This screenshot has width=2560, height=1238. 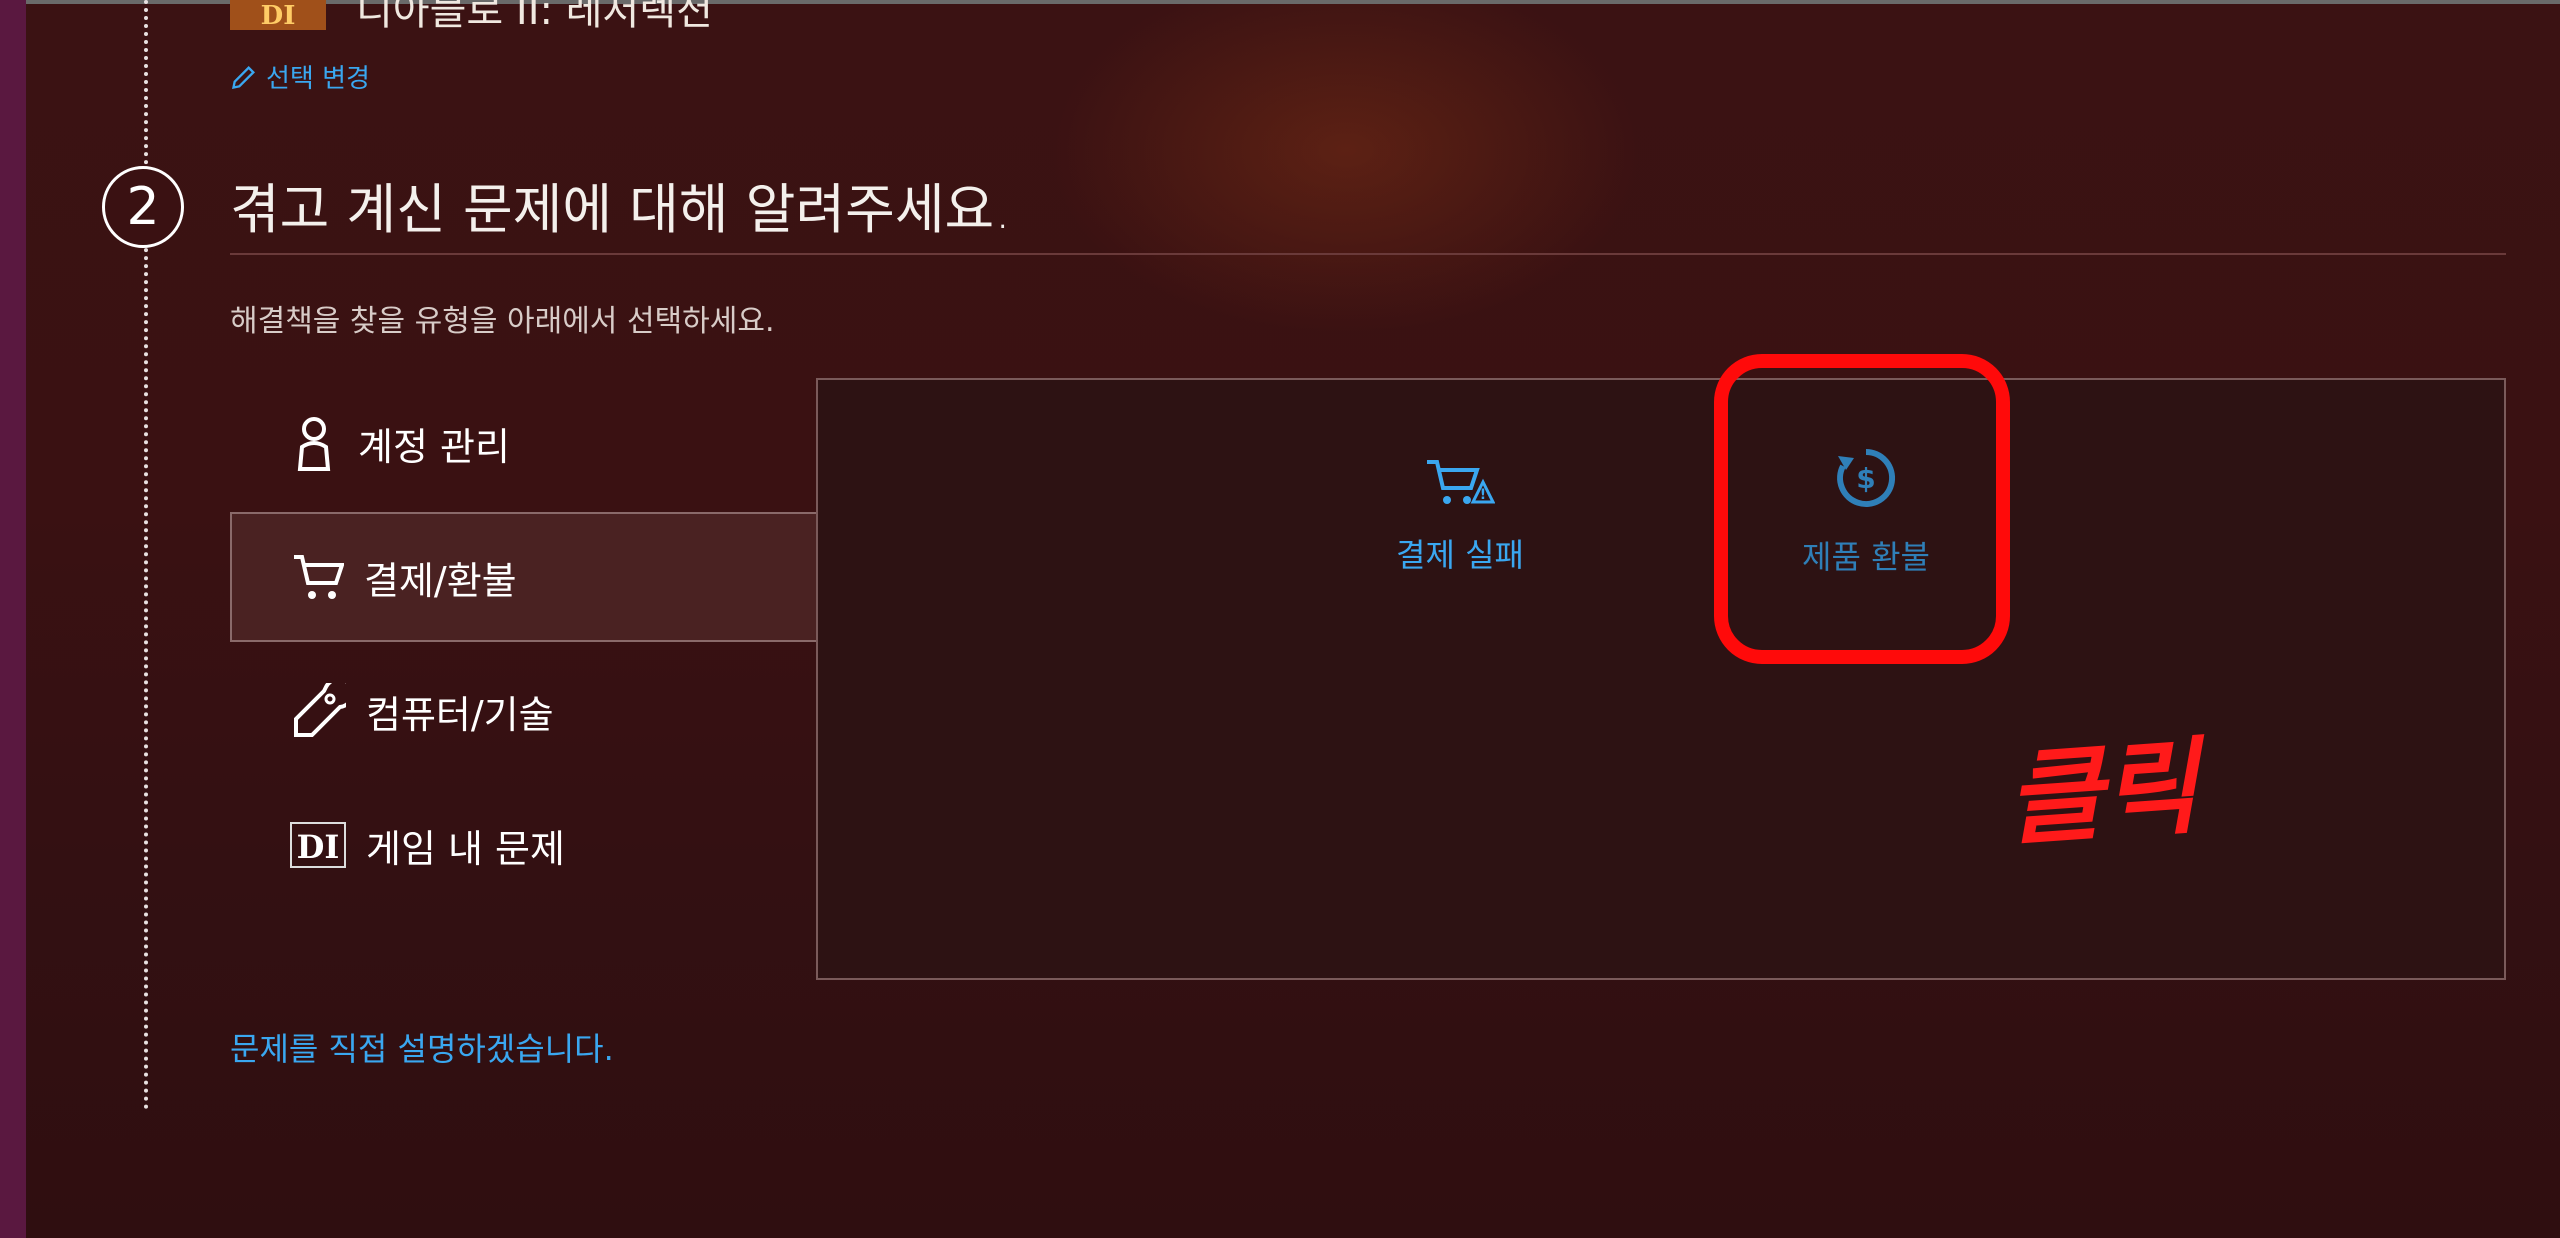 What do you see at coordinates (434, 446) in the screenshot?
I see `category-label: 계정 관리` at bounding box center [434, 446].